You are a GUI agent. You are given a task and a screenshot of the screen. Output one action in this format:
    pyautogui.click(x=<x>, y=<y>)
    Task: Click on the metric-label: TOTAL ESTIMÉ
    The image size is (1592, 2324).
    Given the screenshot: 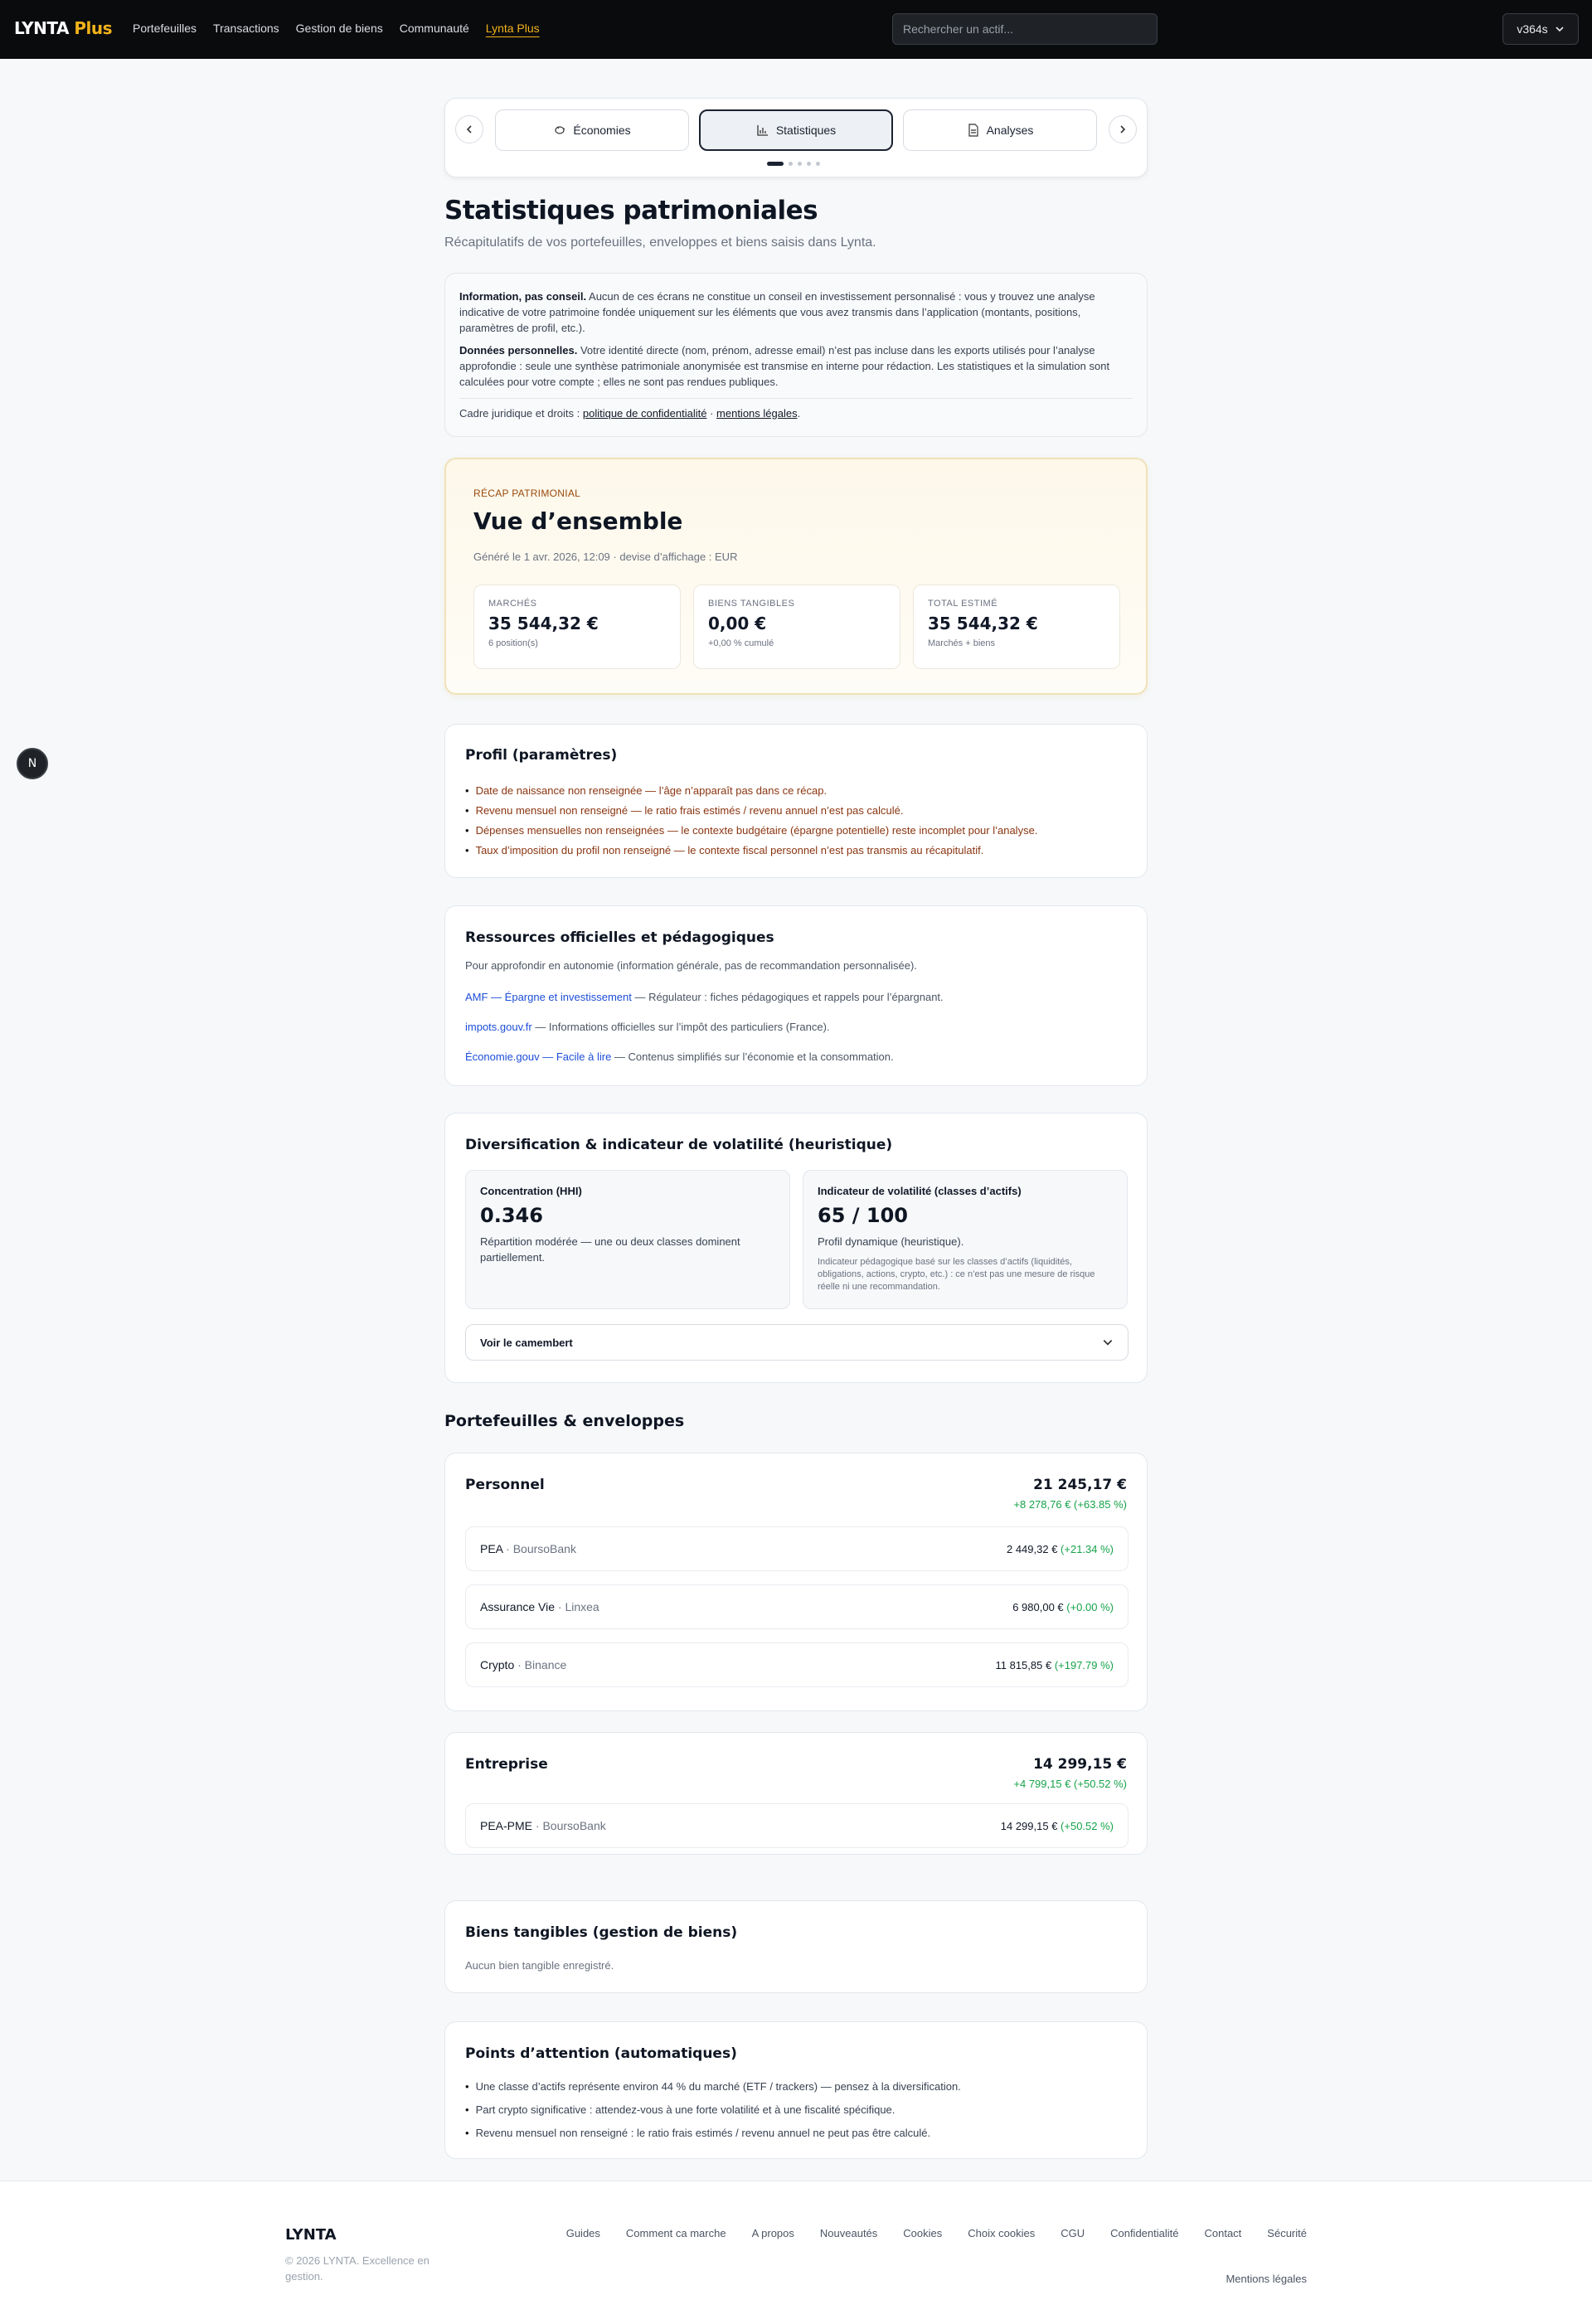 What is the action you would take?
    pyautogui.click(x=963, y=604)
    